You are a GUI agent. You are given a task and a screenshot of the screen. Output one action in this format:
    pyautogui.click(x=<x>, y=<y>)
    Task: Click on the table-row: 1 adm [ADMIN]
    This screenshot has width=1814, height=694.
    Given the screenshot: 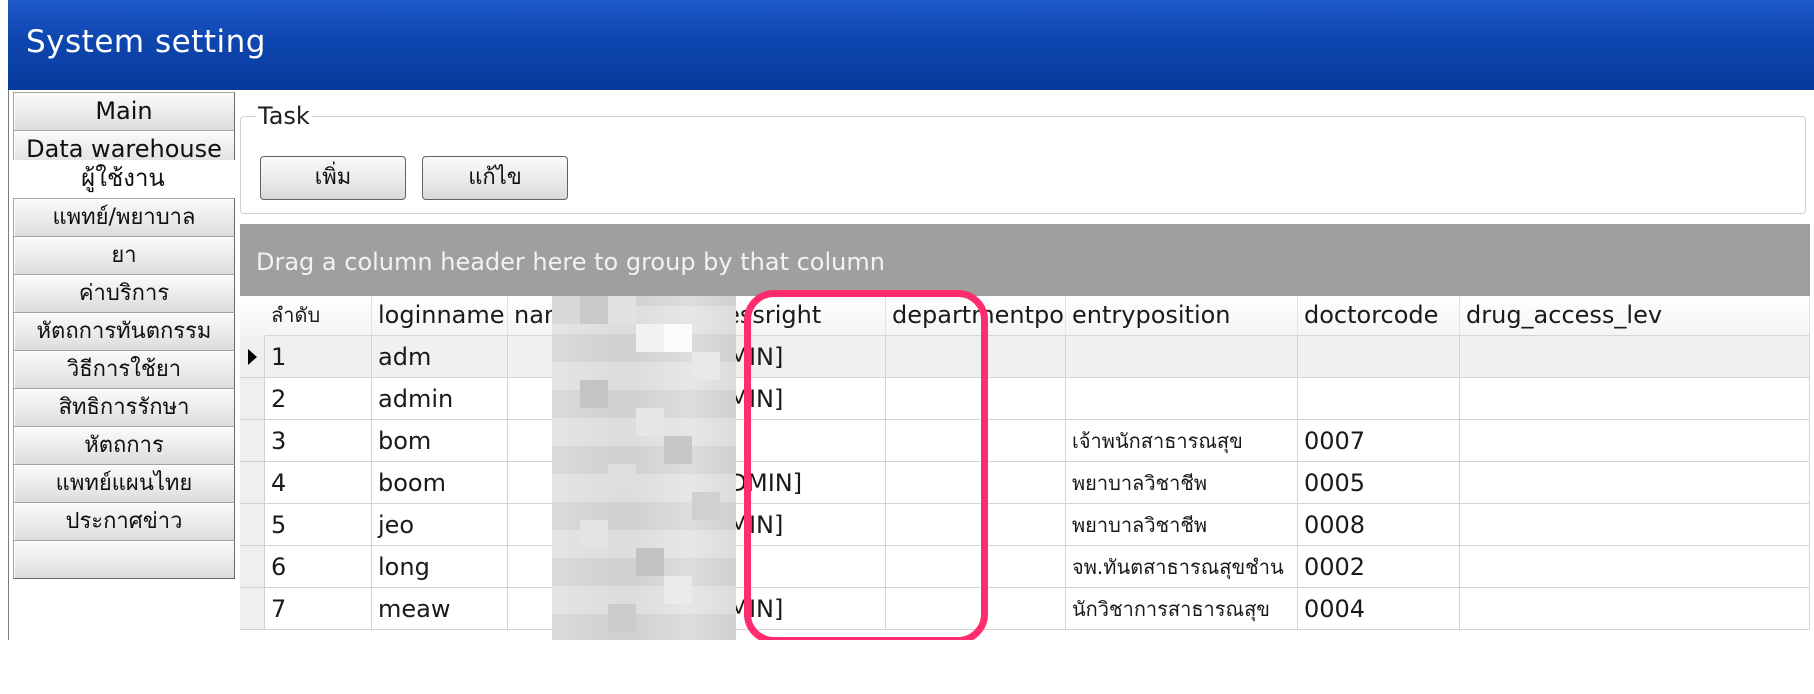 What is the action you would take?
    pyautogui.click(x=1025, y=357)
    